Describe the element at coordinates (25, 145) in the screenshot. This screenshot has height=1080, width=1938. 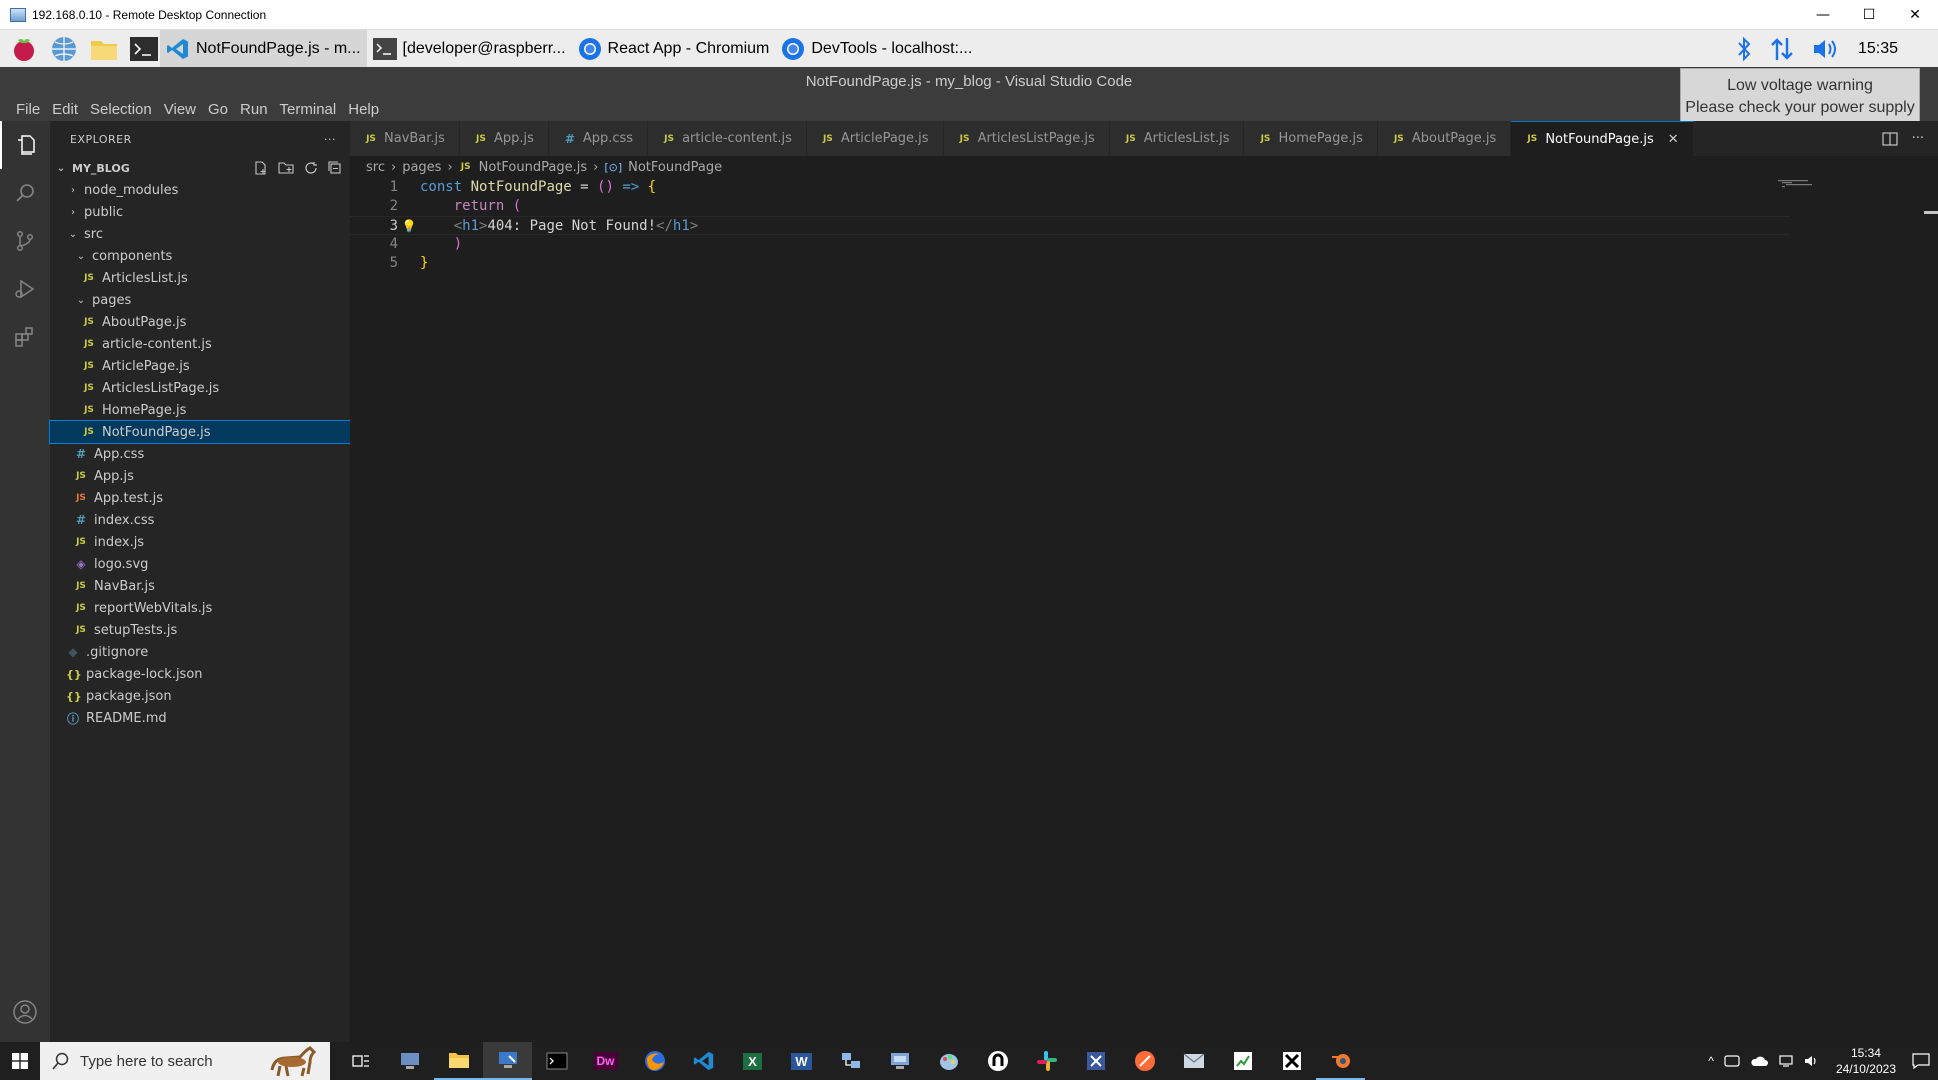
I see `explorer-icon` at that location.